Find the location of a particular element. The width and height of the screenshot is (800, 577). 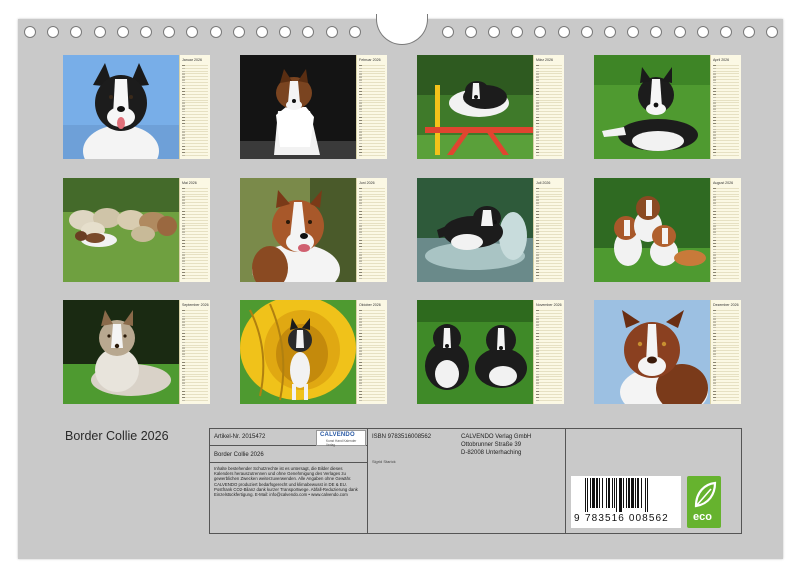

isbn: ISBN 9783516008562 is located at coordinates (402, 437).